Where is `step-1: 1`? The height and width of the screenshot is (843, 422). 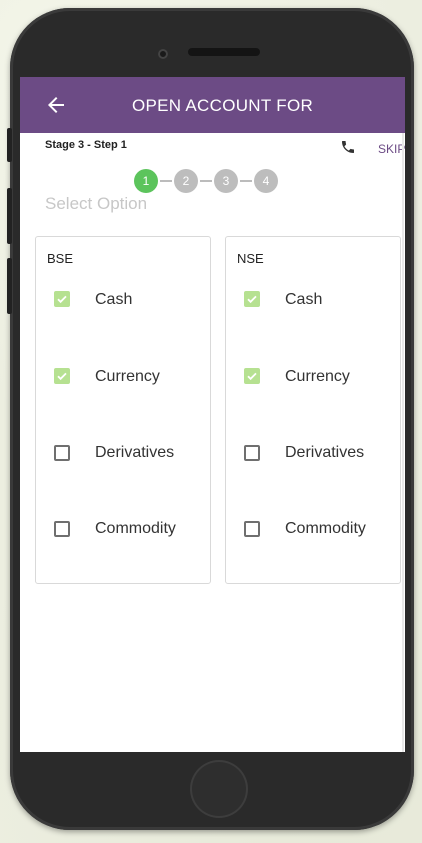 step-1: 1 is located at coordinates (146, 181).